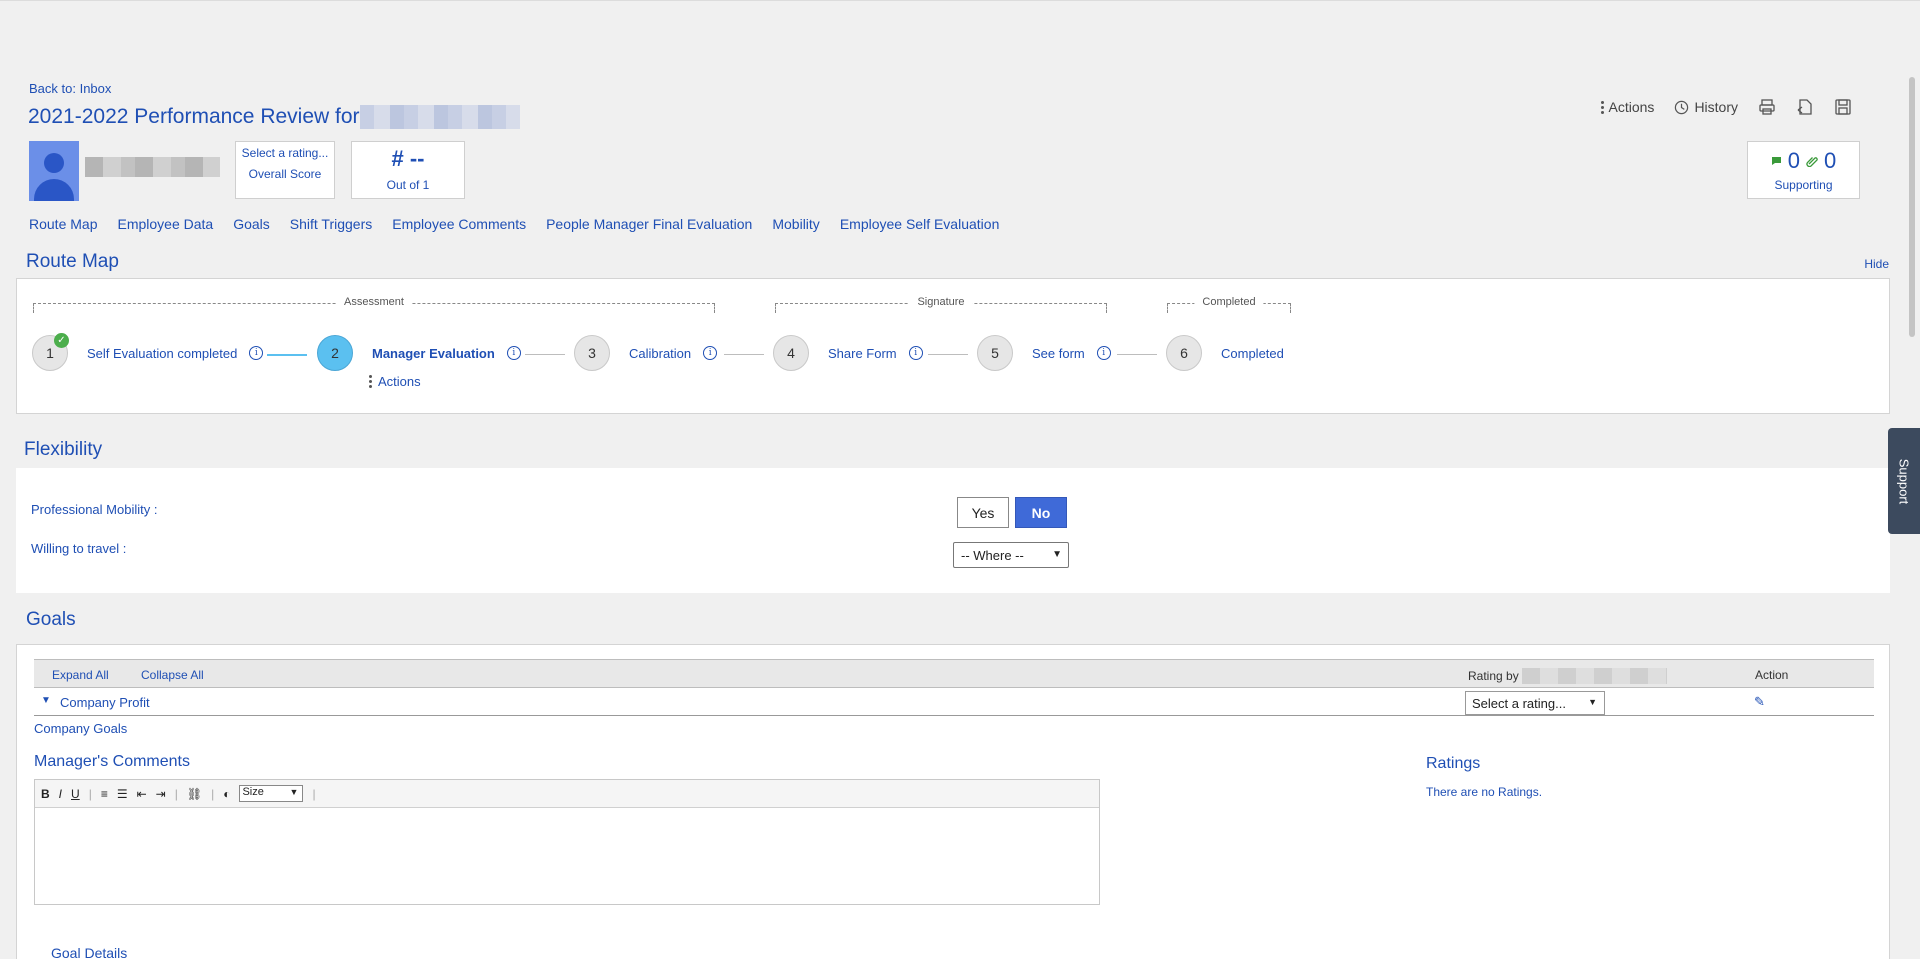 Image resolution: width=1920 pixels, height=959 pixels. What do you see at coordinates (1594, 676) in the screenshot?
I see `redacted-rater-name` at bounding box center [1594, 676].